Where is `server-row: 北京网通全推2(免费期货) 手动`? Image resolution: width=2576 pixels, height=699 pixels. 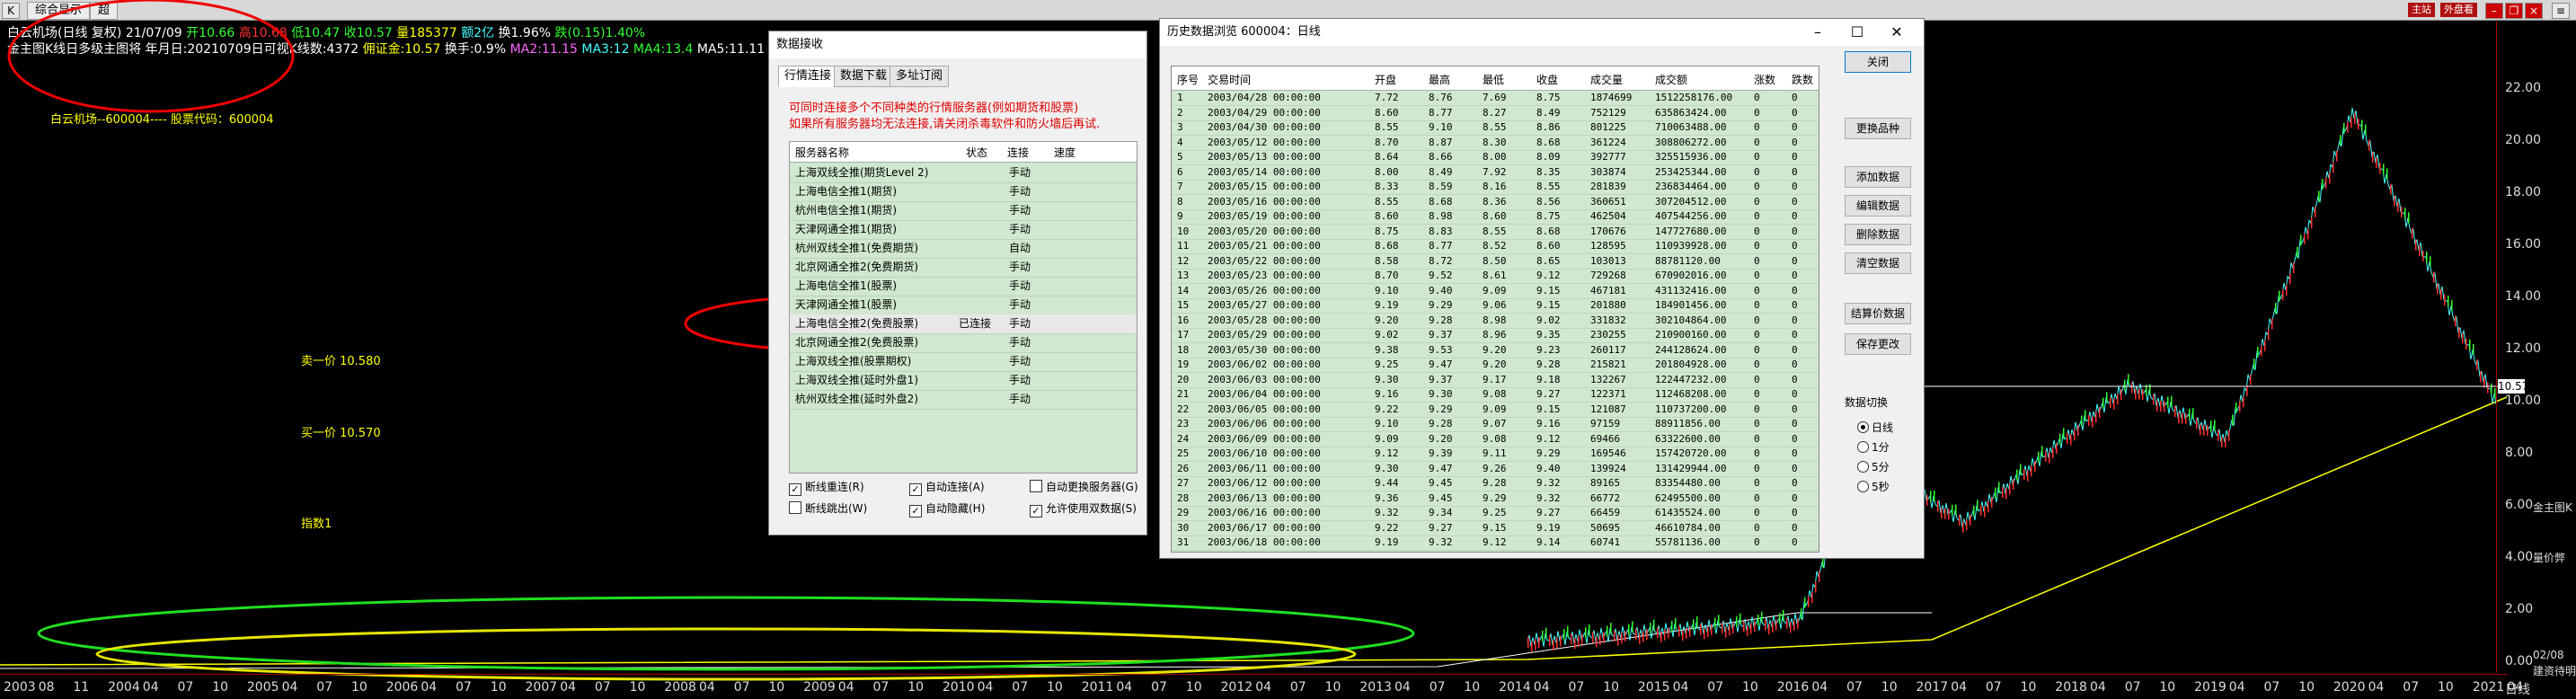
server-row: 北京网通全推2(免费期货) 手动 is located at coordinates (964, 268).